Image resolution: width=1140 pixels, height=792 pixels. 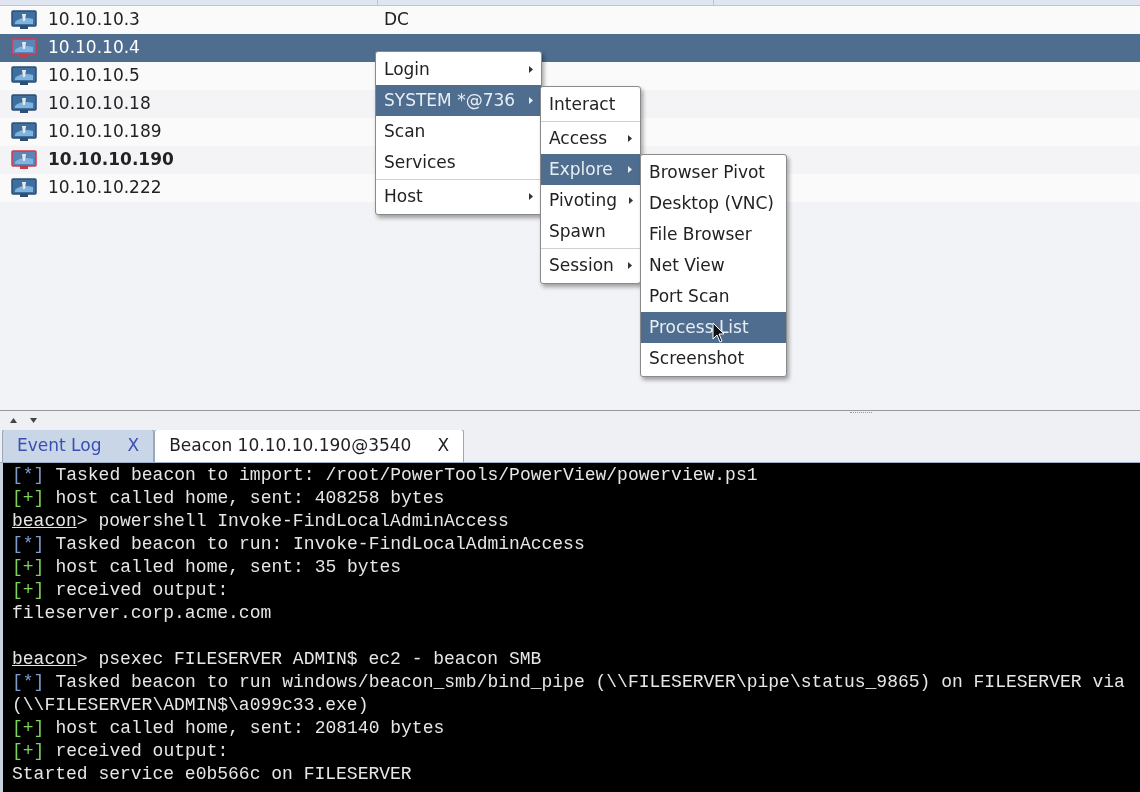 What do you see at coordinates (212, 774) in the screenshot?
I see `console-line: Started service e0b566c on FILESERVER` at bounding box center [212, 774].